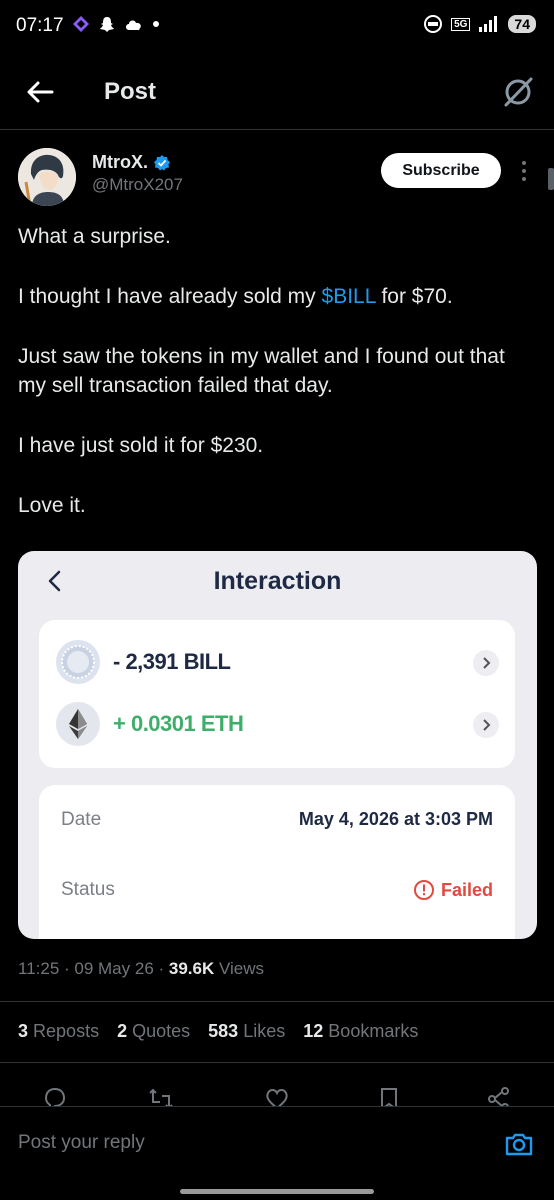 This screenshot has width=554, height=1200. What do you see at coordinates (277, 581) in the screenshot?
I see `card-title: Interaction` at bounding box center [277, 581].